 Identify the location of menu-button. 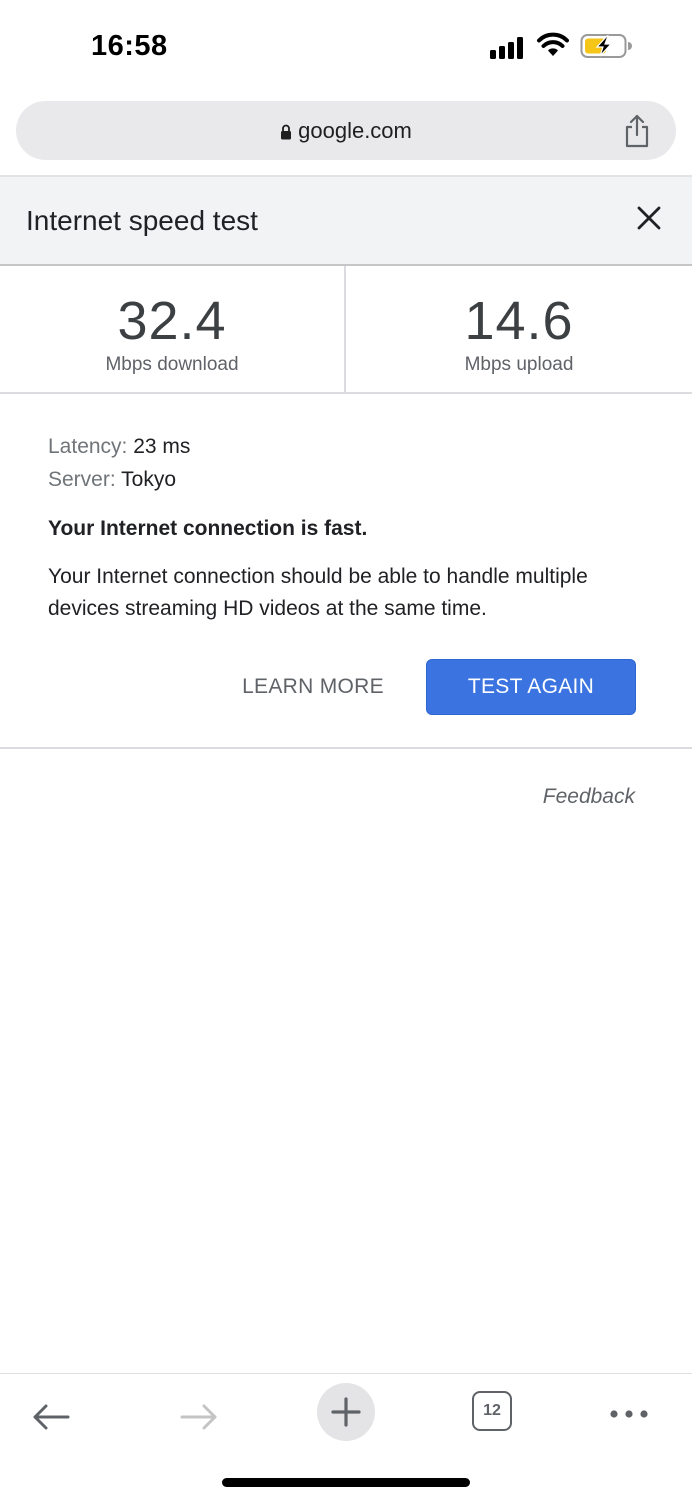
(629, 1414).